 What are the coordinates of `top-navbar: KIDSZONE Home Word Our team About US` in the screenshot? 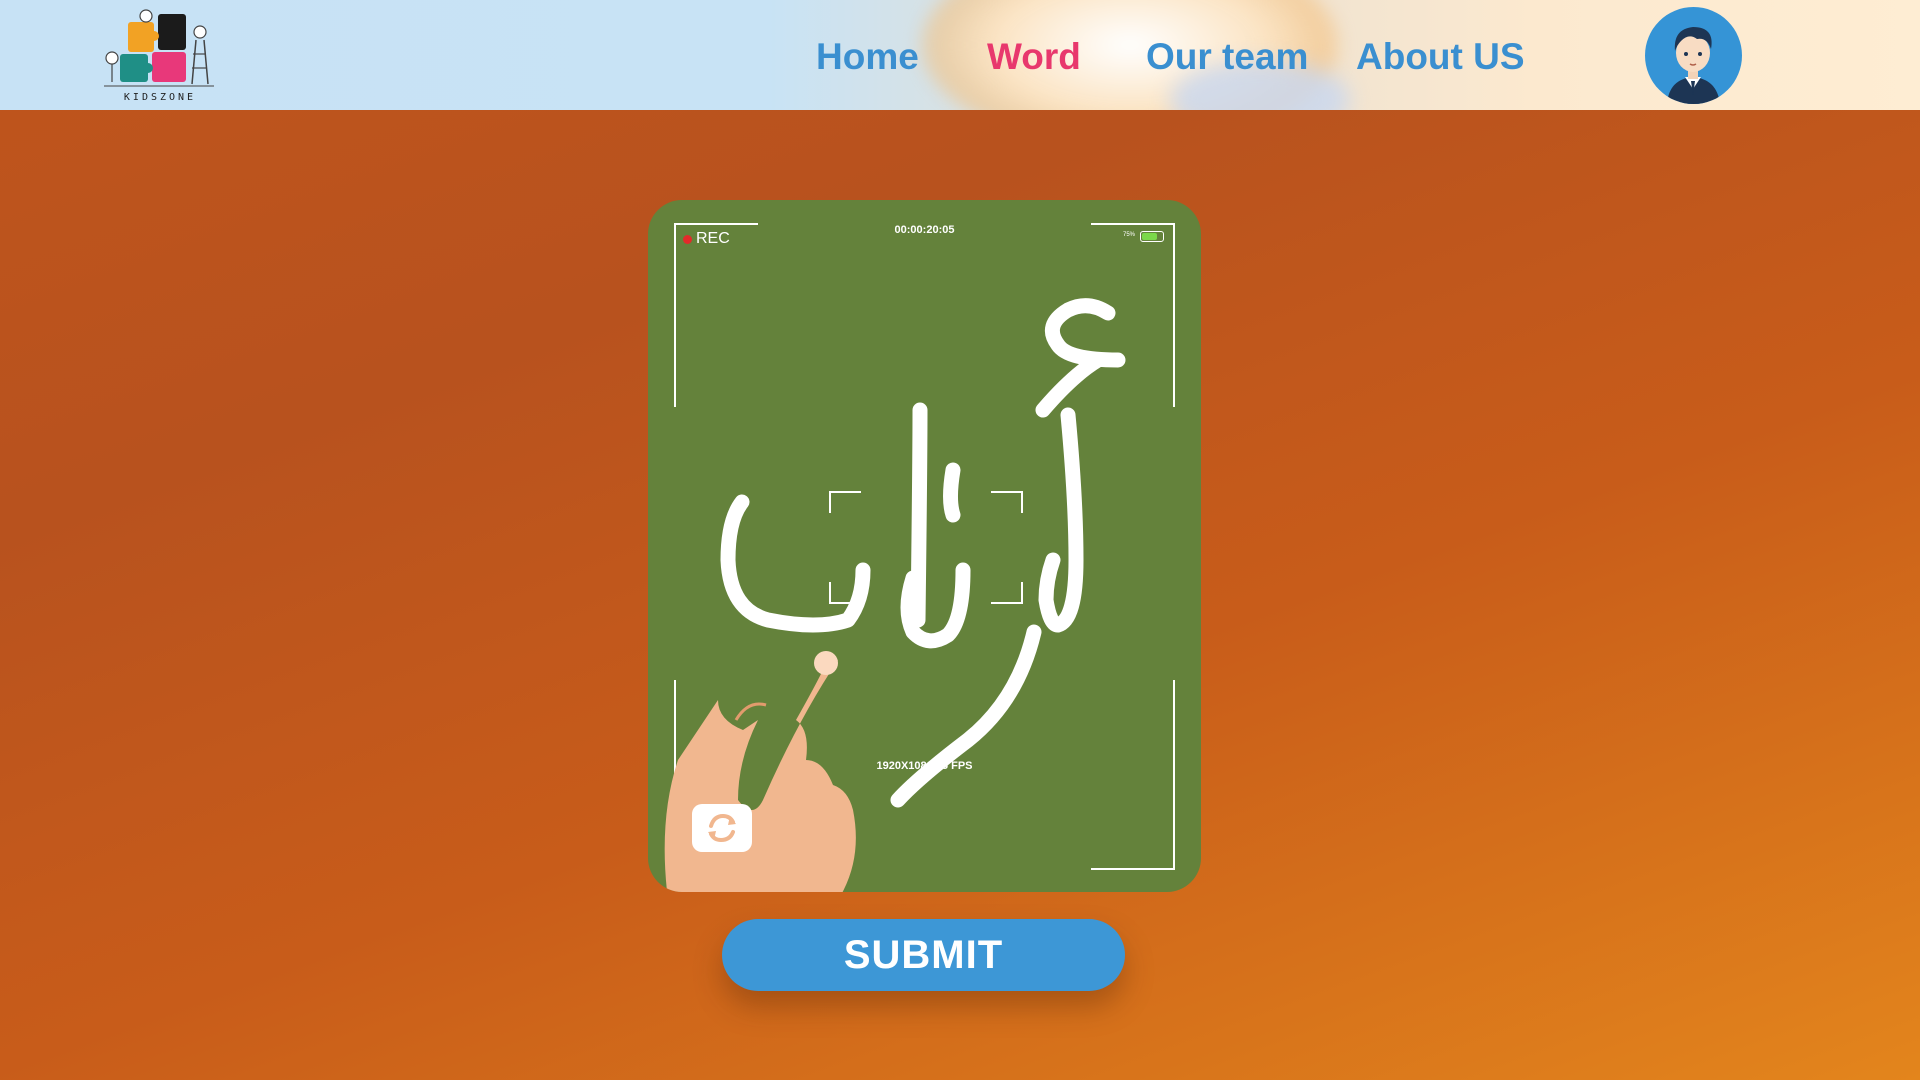 It's located at (960, 55).